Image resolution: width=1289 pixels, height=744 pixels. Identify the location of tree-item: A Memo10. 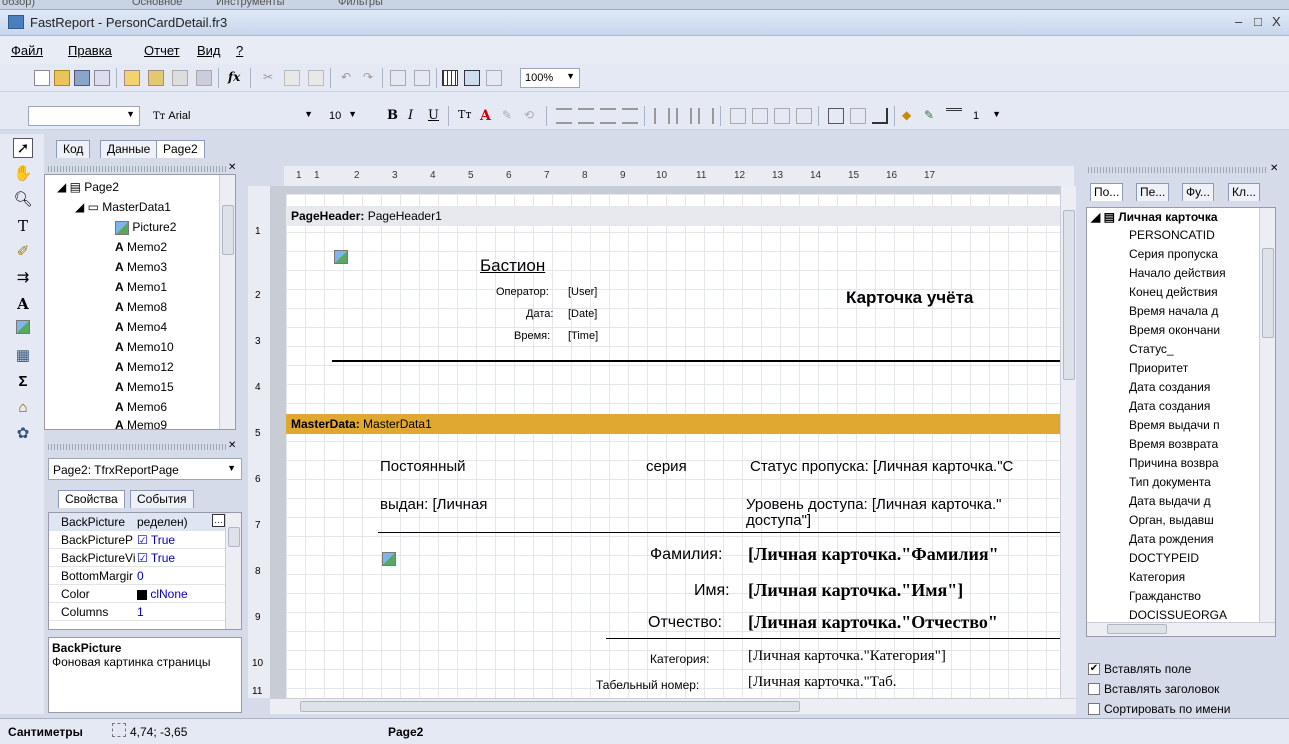
(144, 347).